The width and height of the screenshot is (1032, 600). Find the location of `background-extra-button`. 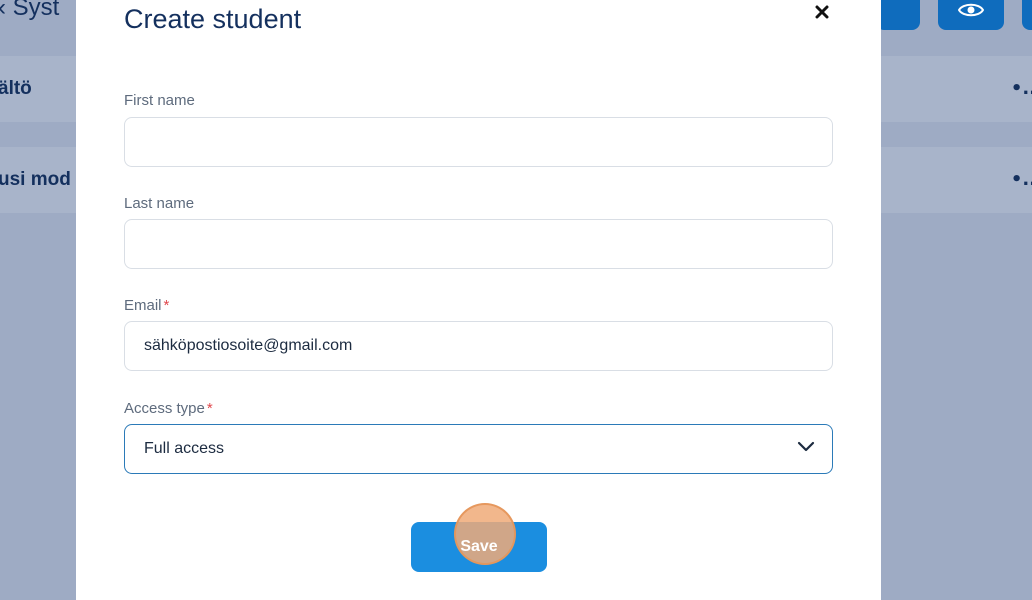

background-extra-button is located at coordinates (1027, 15).